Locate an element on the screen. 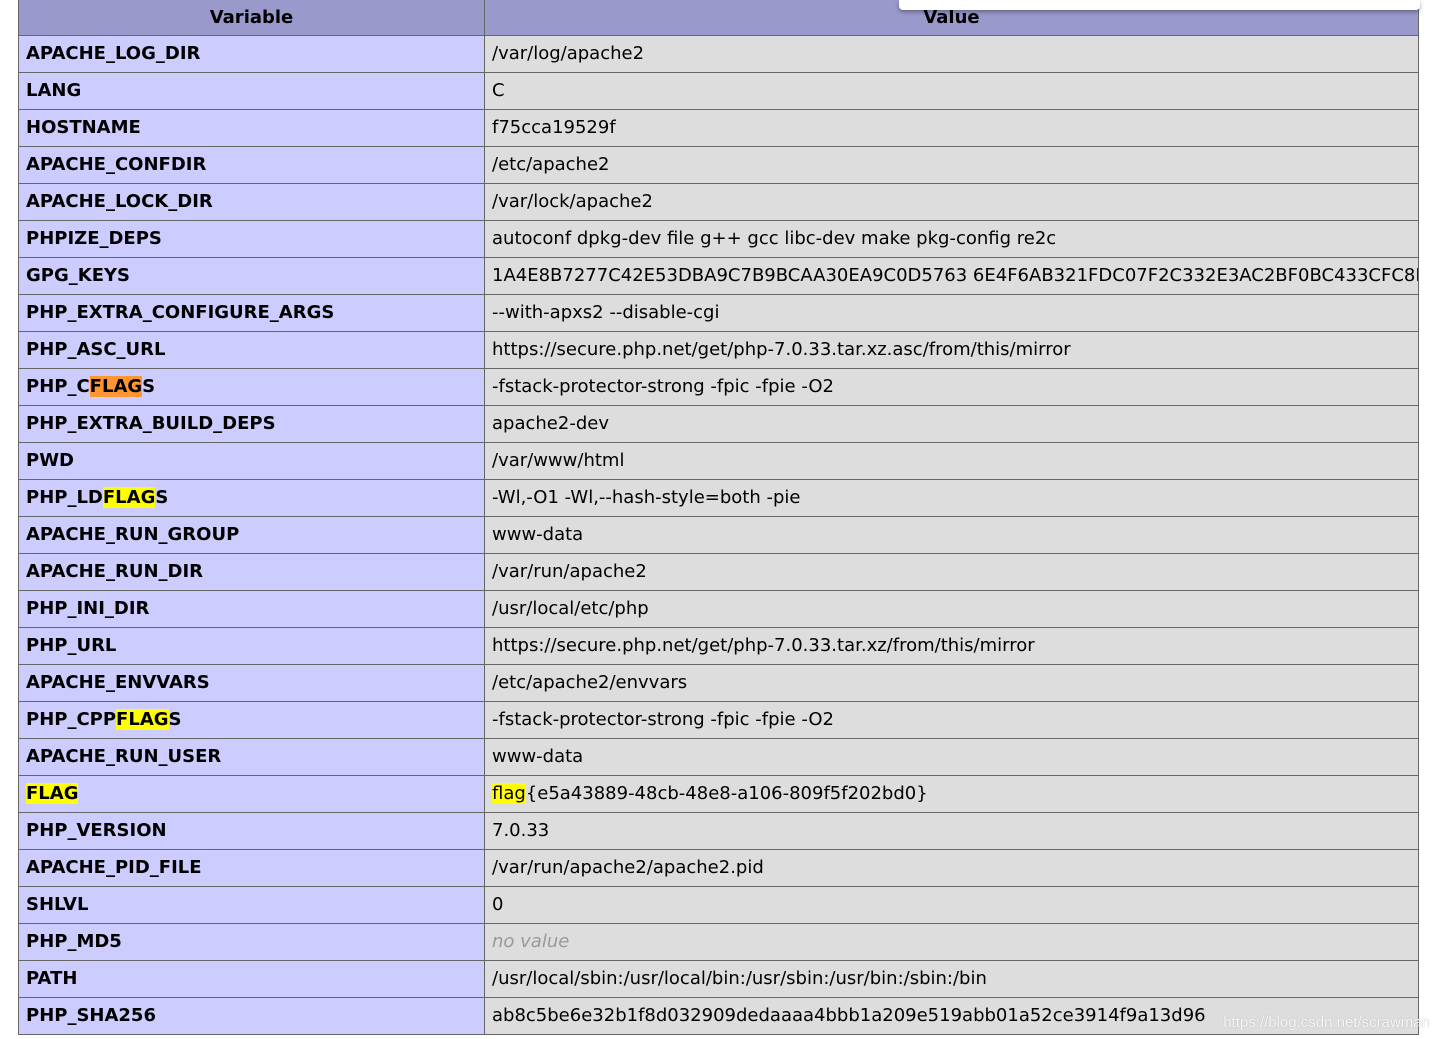 The height and width of the screenshot is (1039, 1438). variable-column-header: Variable is located at coordinates (251, 18).